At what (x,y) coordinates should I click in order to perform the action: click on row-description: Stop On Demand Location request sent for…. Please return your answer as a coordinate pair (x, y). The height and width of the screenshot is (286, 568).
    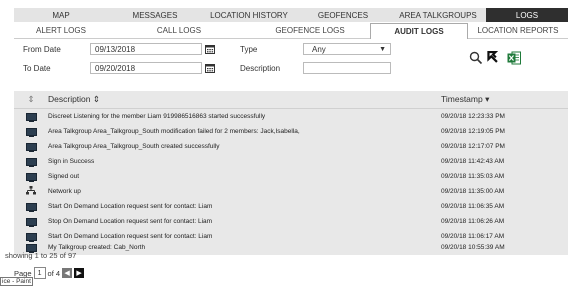
    Looking at the image, I should click on (130, 221).